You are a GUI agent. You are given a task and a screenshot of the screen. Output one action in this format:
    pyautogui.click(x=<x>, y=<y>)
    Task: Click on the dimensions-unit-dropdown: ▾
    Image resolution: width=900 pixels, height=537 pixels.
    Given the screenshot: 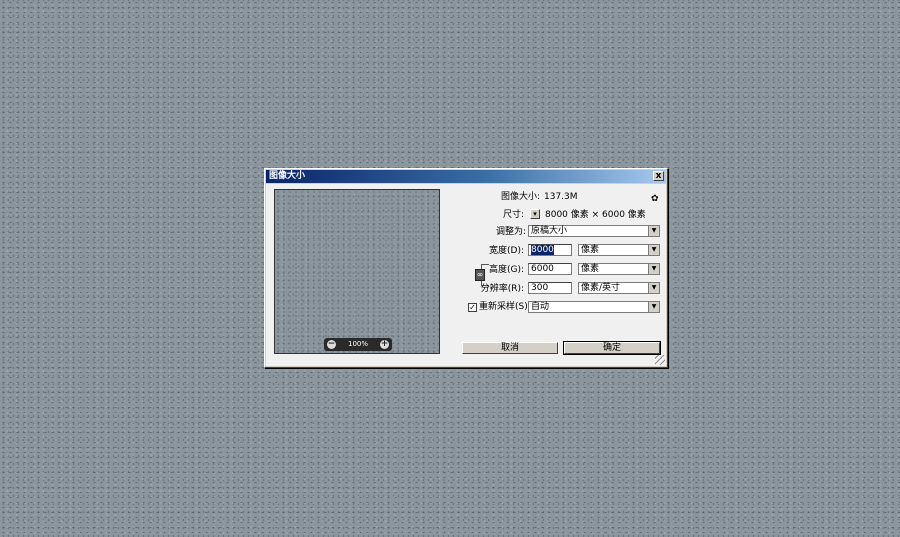 What is the action you would take?
    pyautogui.click(x=535, y=214)
    